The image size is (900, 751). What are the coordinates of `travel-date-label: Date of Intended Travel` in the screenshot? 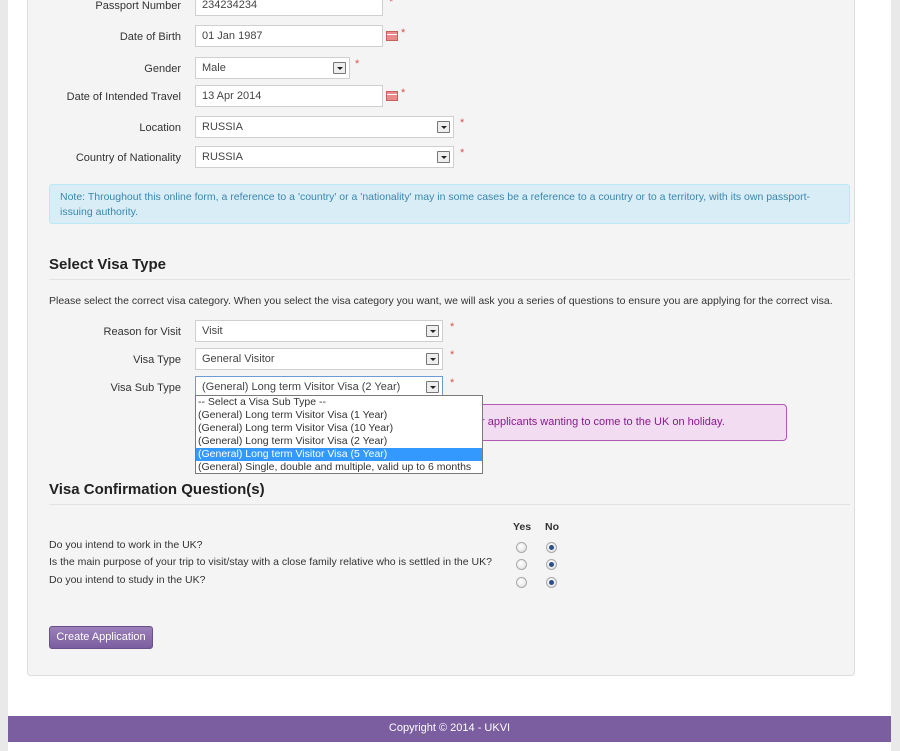 It's located at (123, 97).